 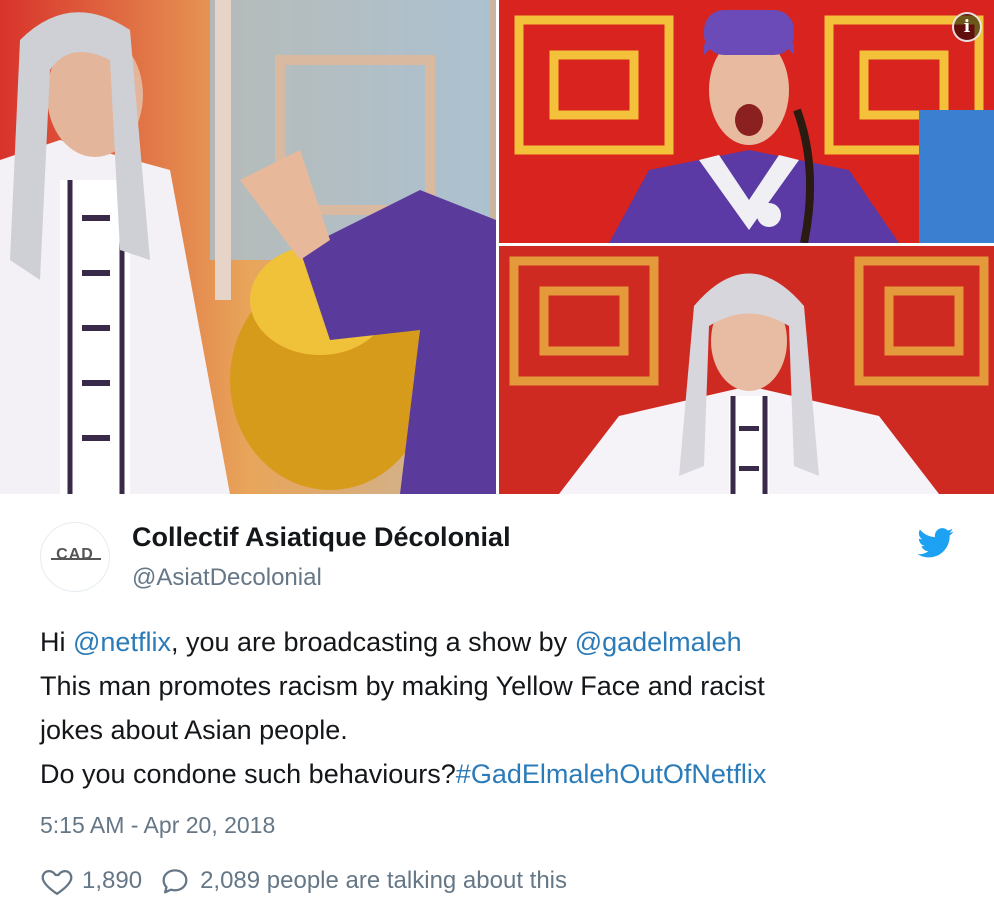 I want to click on tweet-text-segment: Hi, so click(x=56, y=642).